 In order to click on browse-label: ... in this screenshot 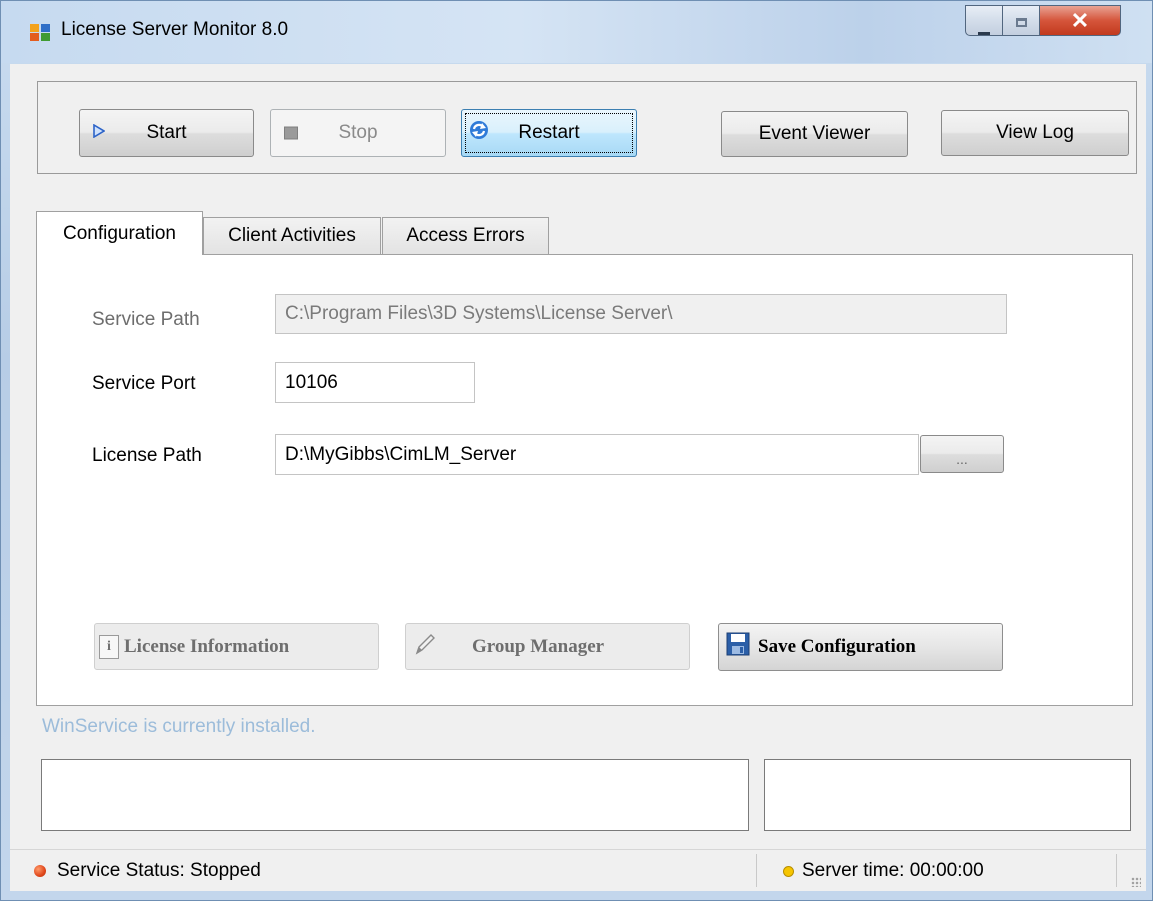, I will do `click(962, 459)`.